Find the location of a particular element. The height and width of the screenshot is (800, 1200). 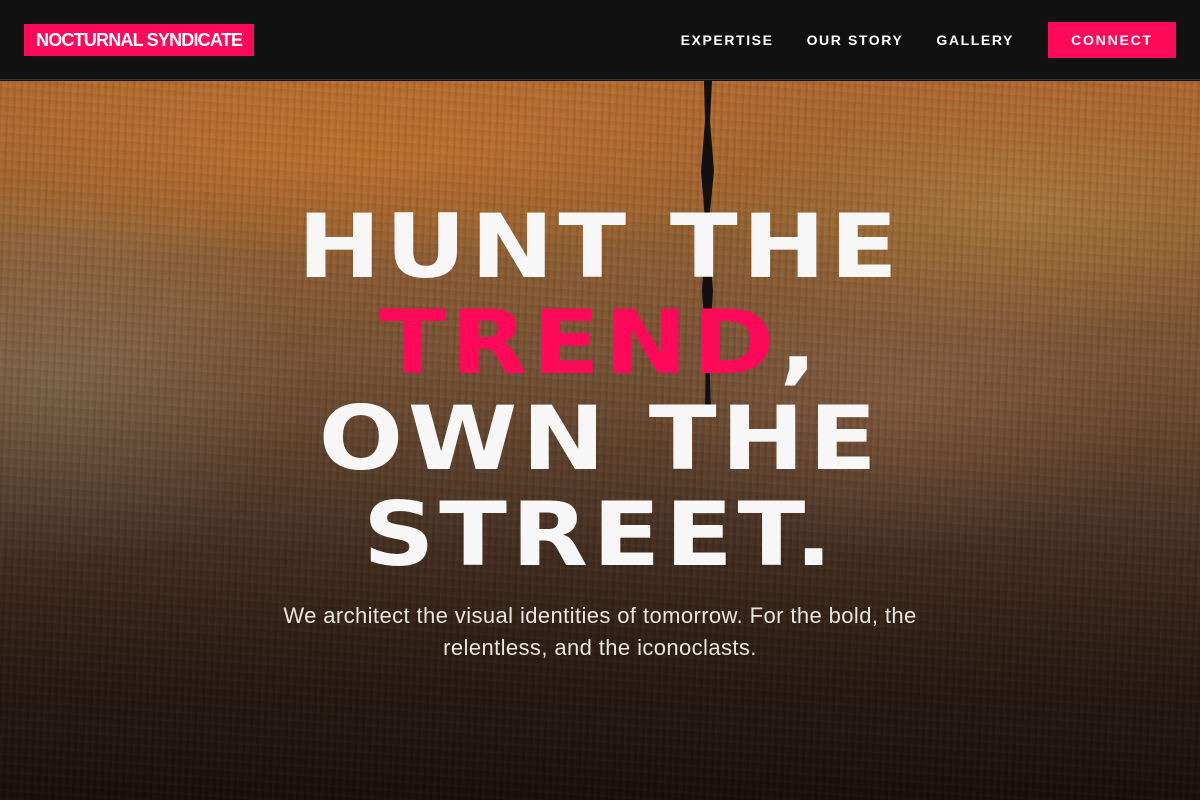

headline-comma: , is located at coordinates (800, 342).